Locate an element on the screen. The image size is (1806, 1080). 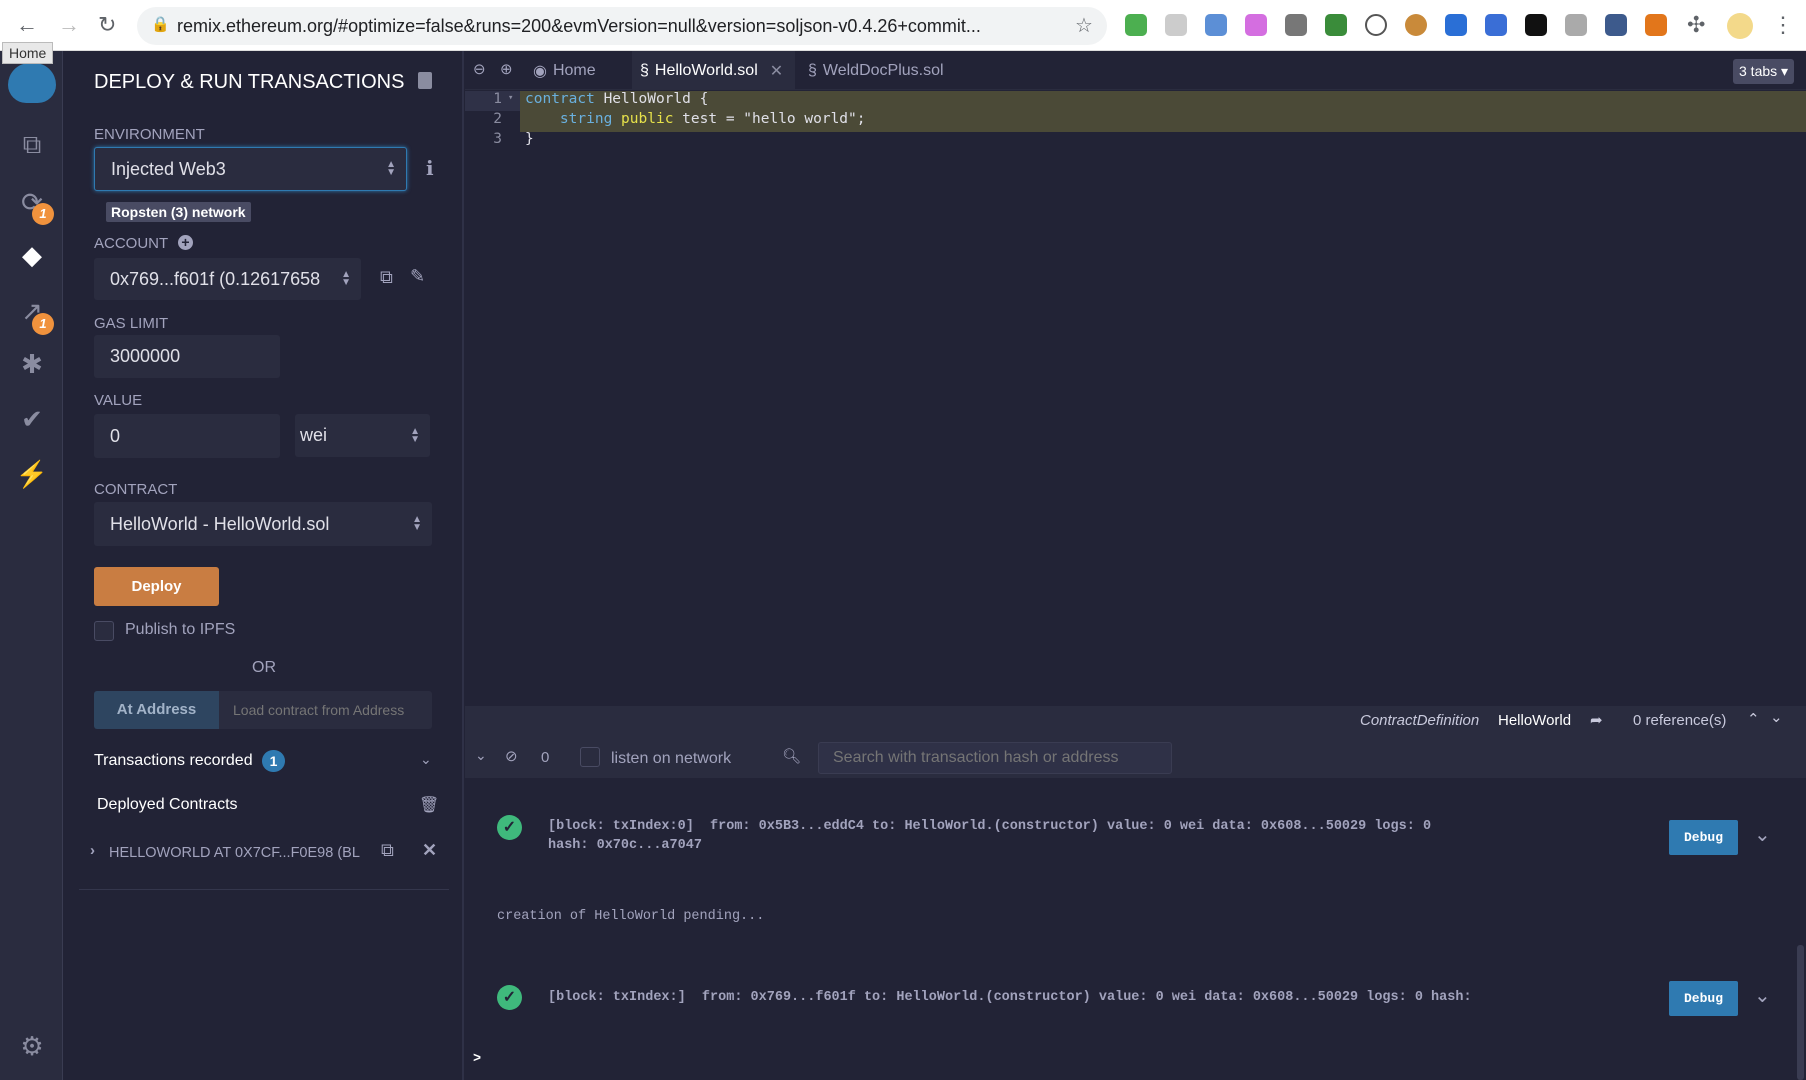
copy-account-icon: ⧉ is located at coordinates (386, 277).